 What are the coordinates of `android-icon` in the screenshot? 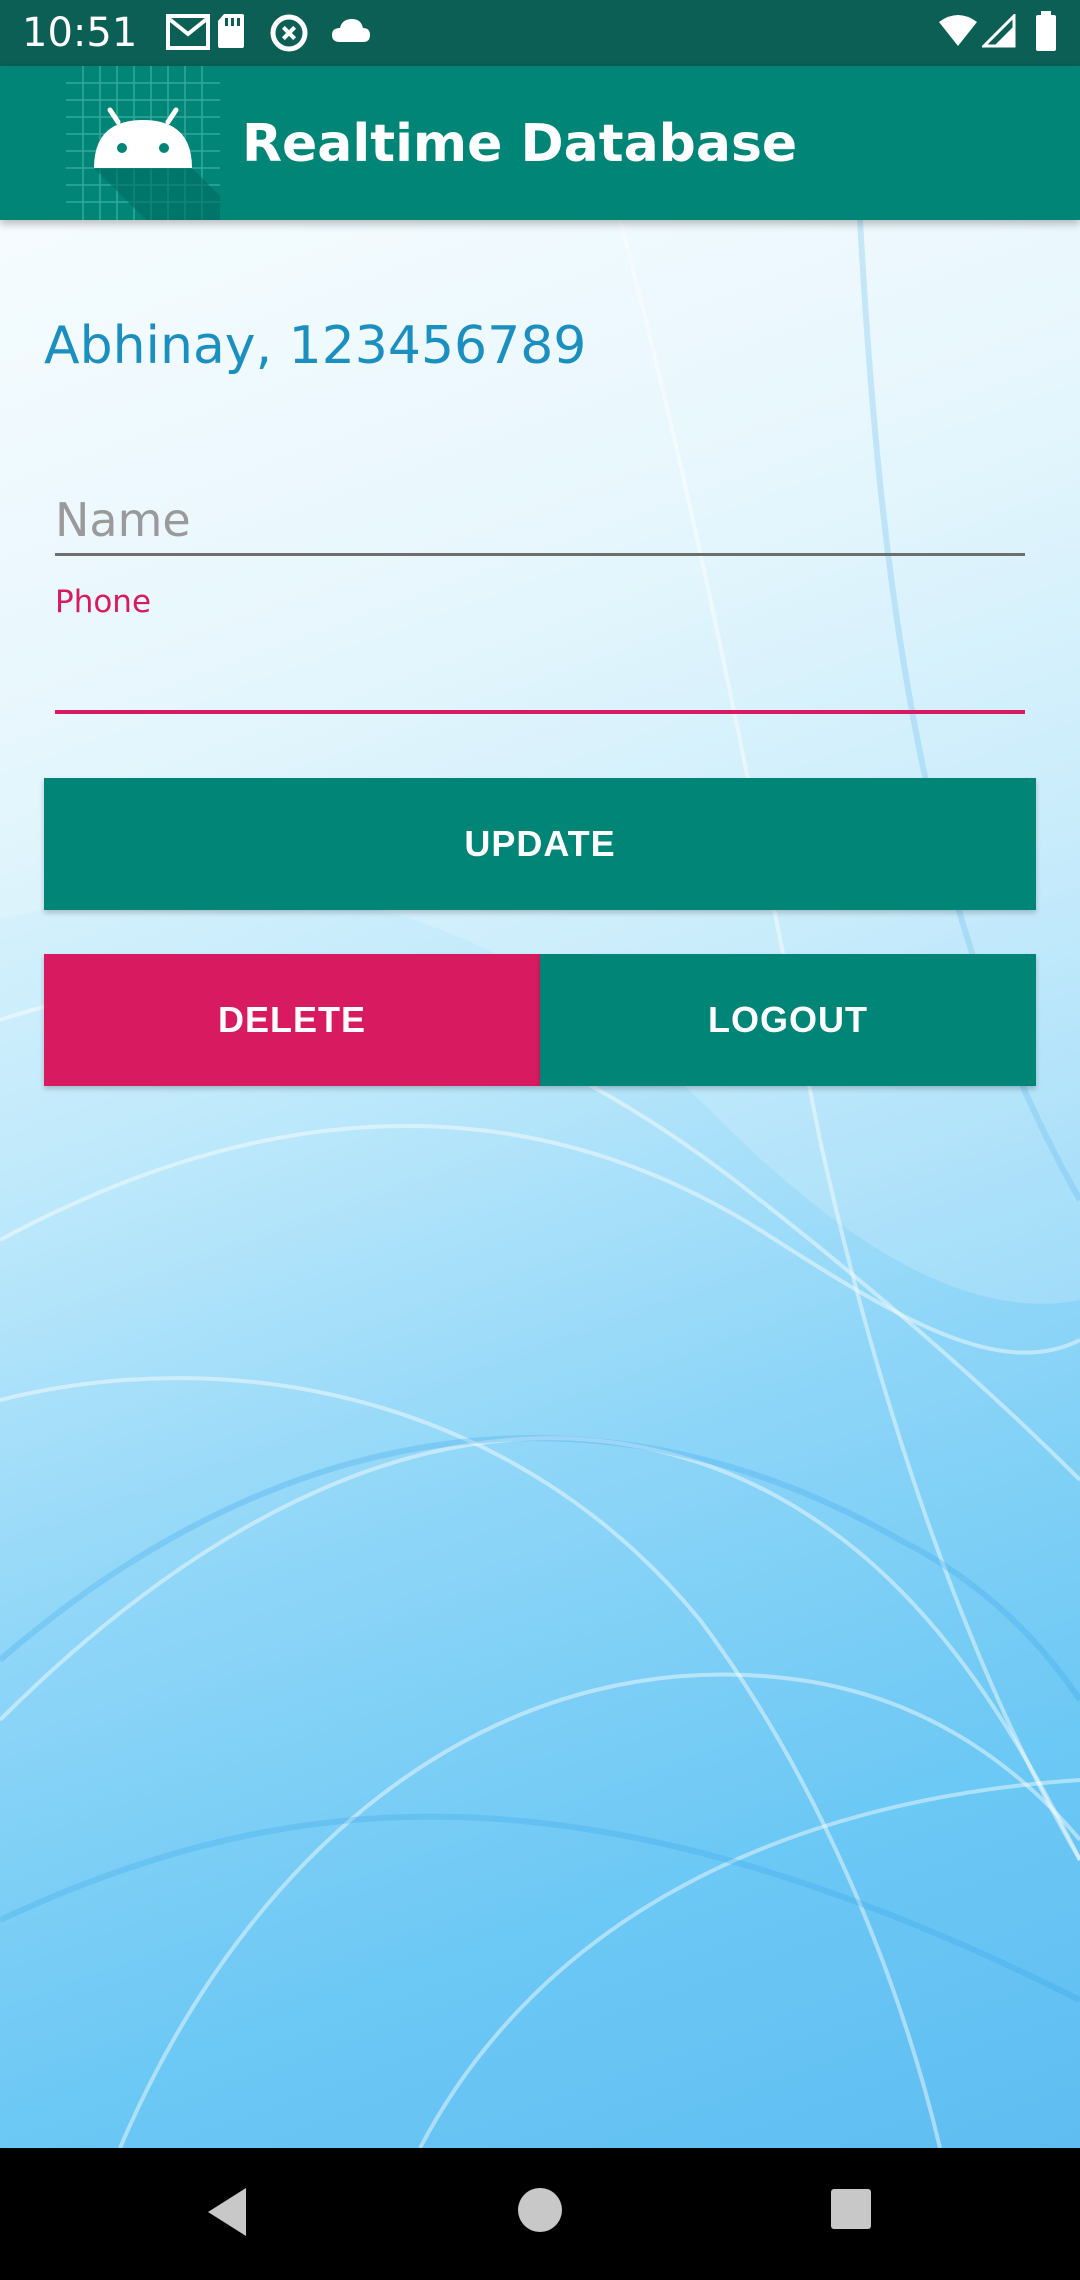 It's located at (143, 143).